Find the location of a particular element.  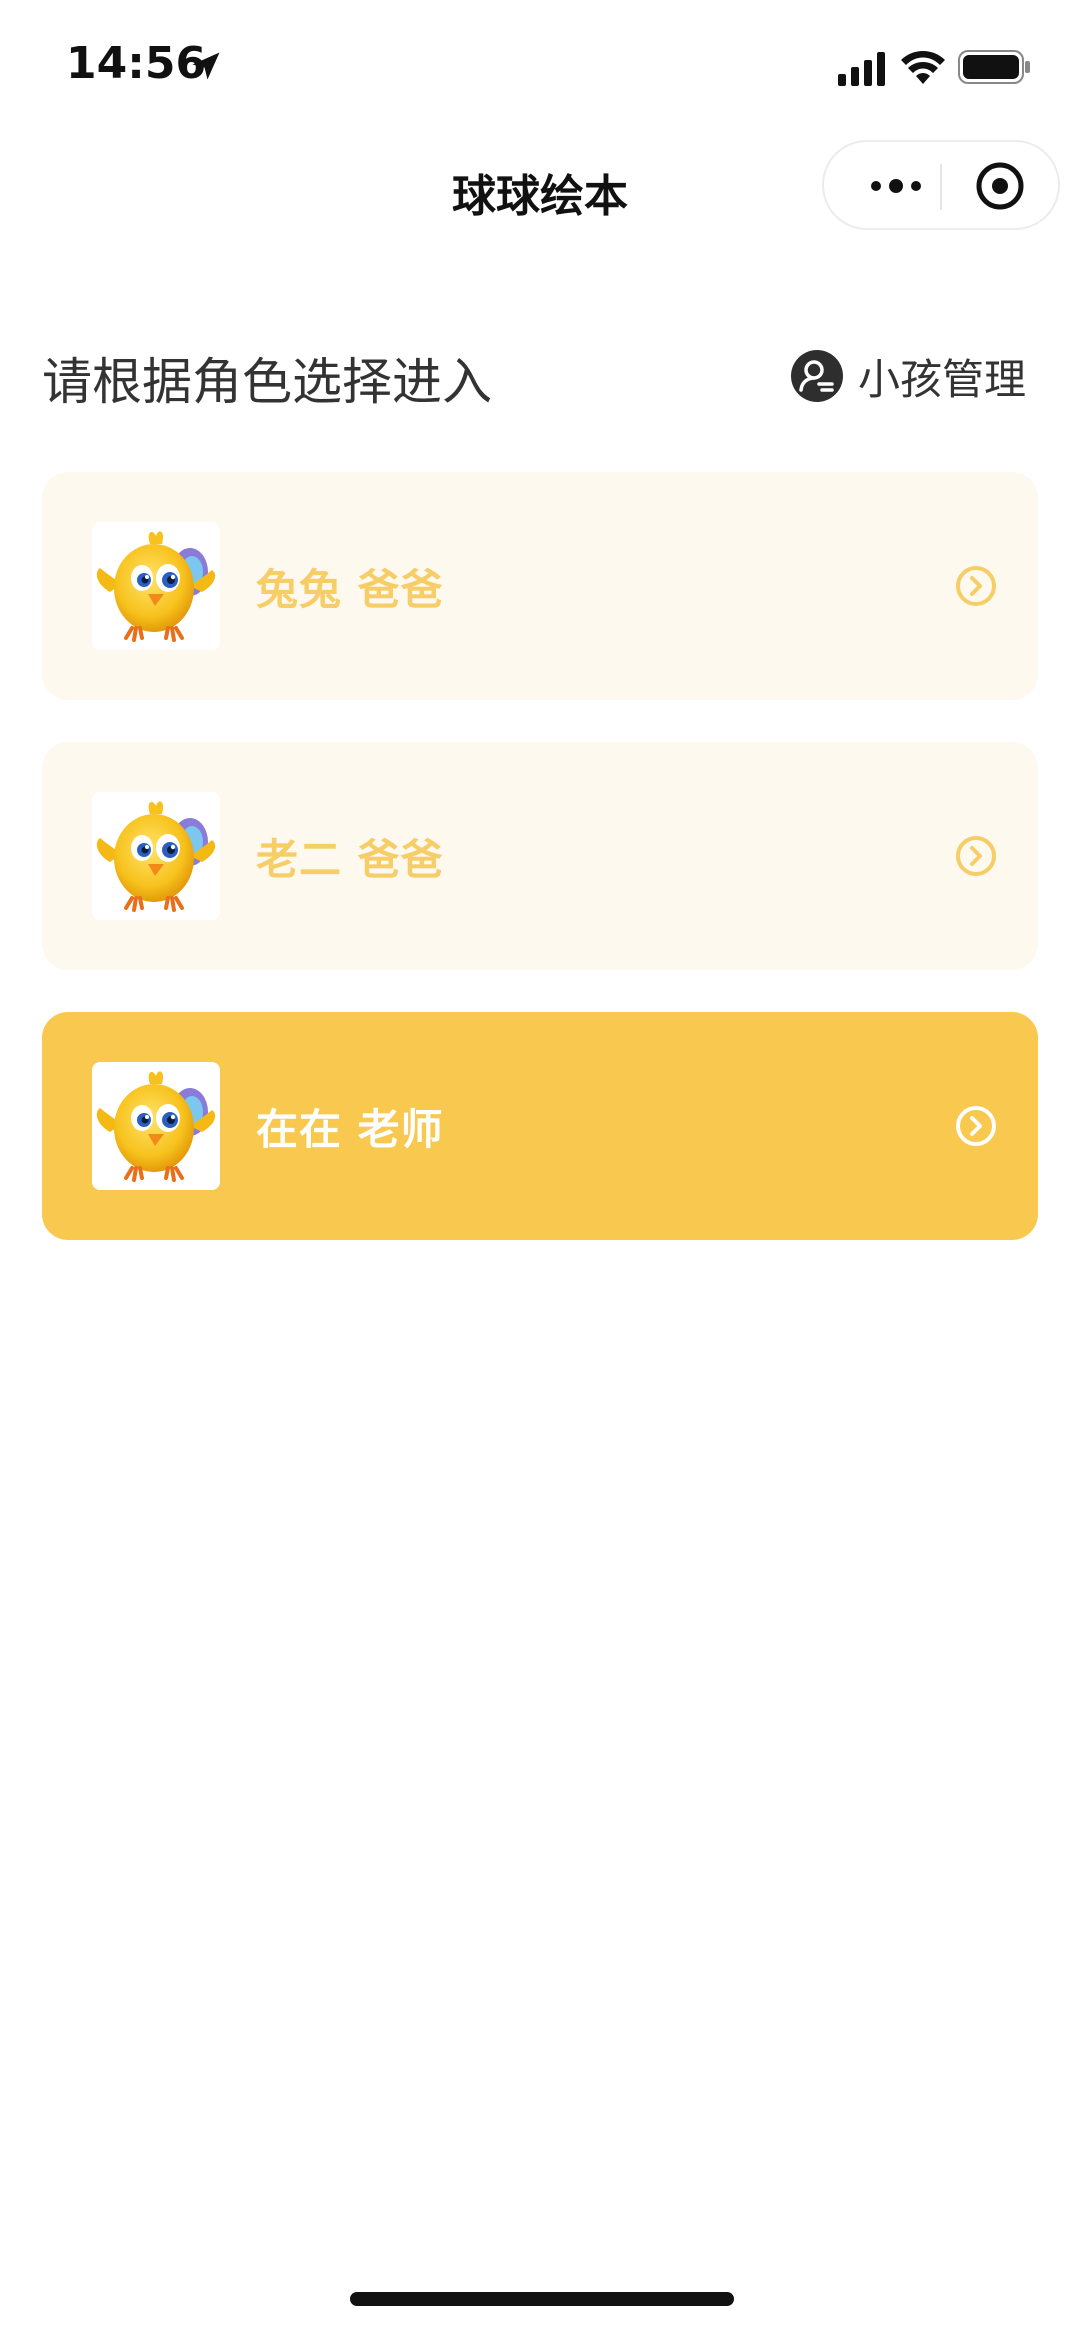

role-card-2: 老二 爸爸 is located at coordinates (540, 856).